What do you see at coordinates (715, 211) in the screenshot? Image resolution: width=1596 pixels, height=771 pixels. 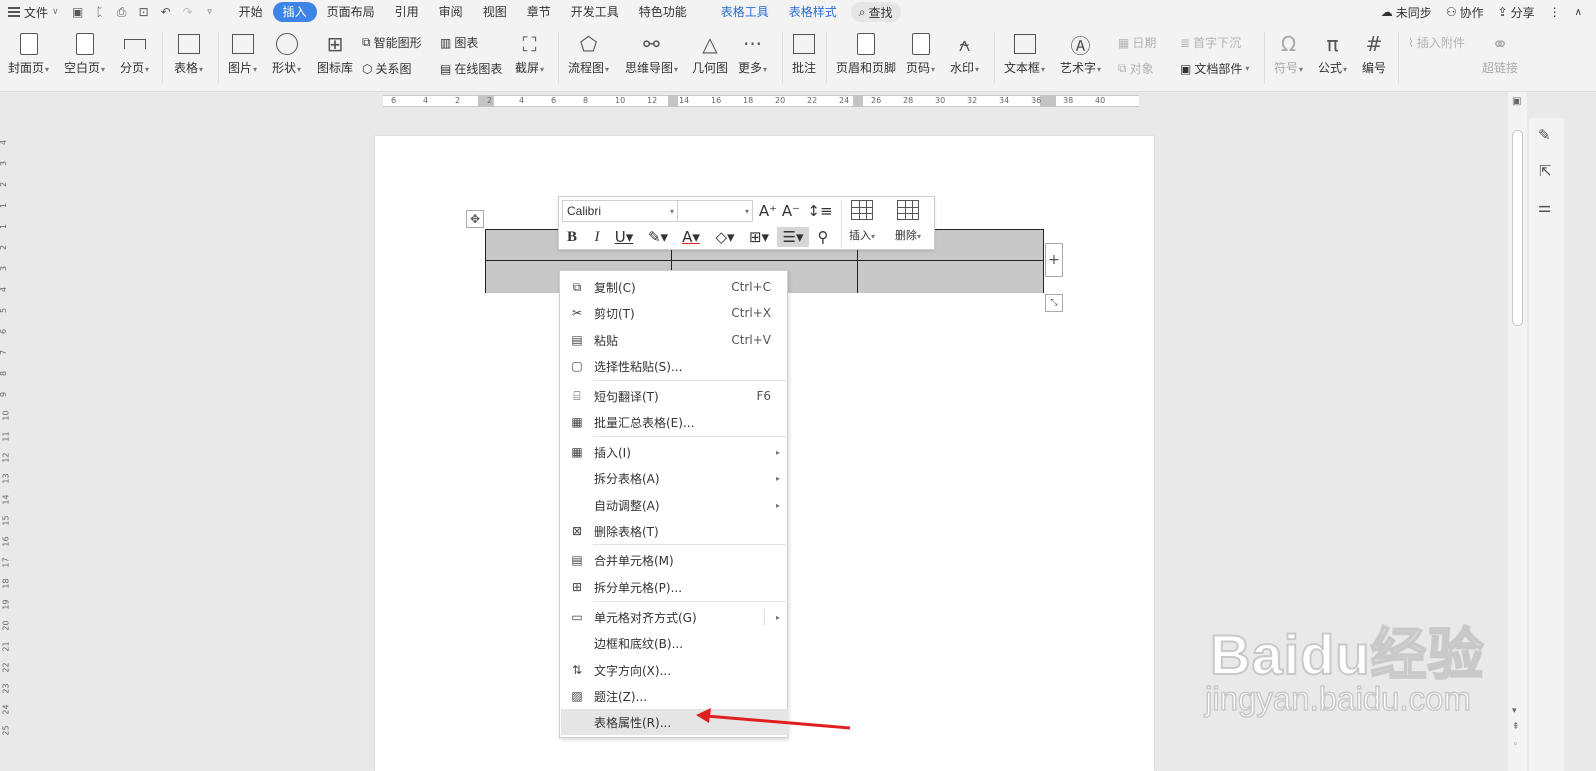 I see `font-size-select: ▾` at bounding box center [715, 211].